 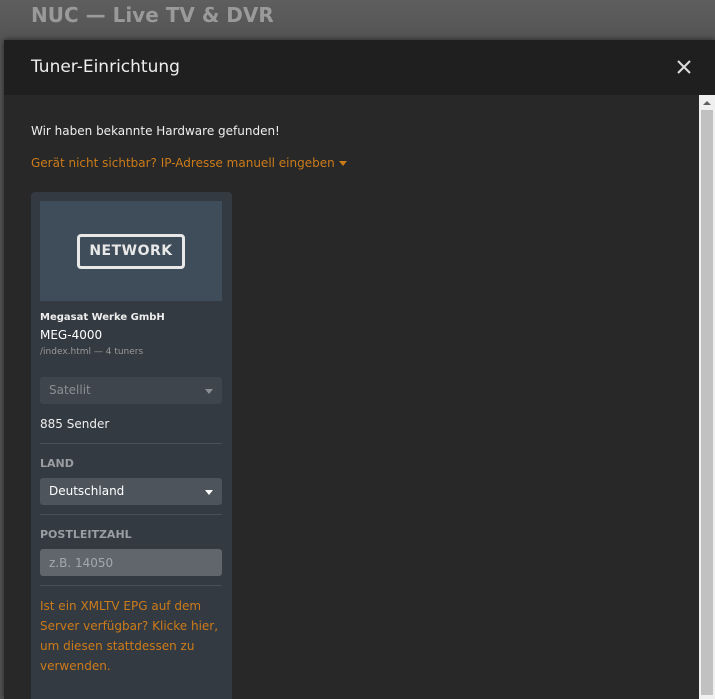 What do you see at coordinates (57, 463) in the screenshot?
I see `country-label: LAND` at bounding box center [57, 463].